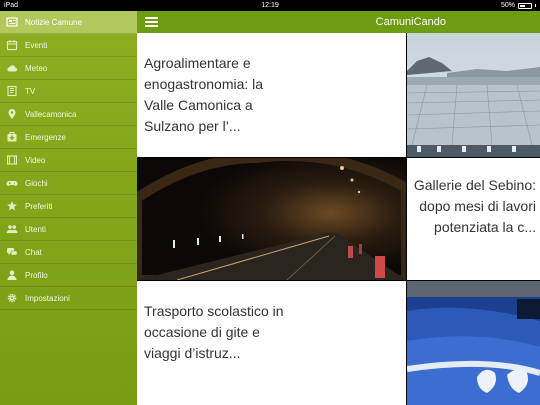  I want to click on sidebar-item-impostazioni: Impostazioni, so click(68, 298).